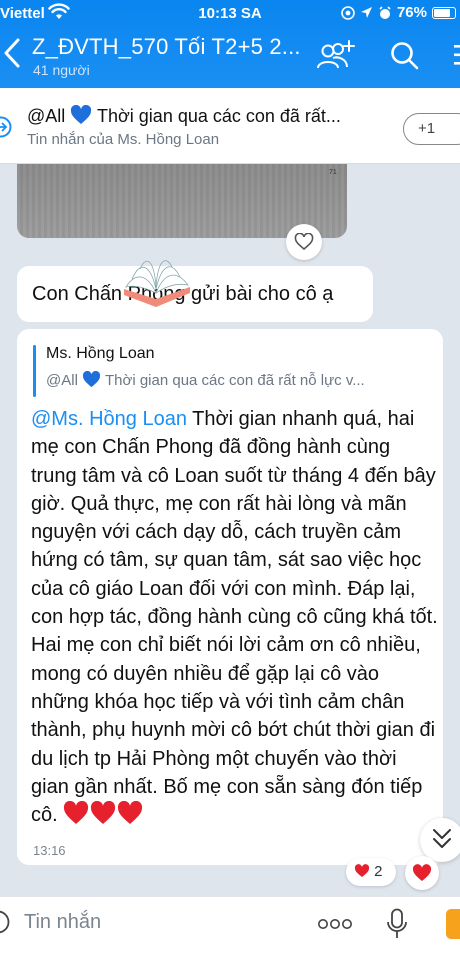 The image size is (460, 955). I want to click on search-icon, so click(404, 55).